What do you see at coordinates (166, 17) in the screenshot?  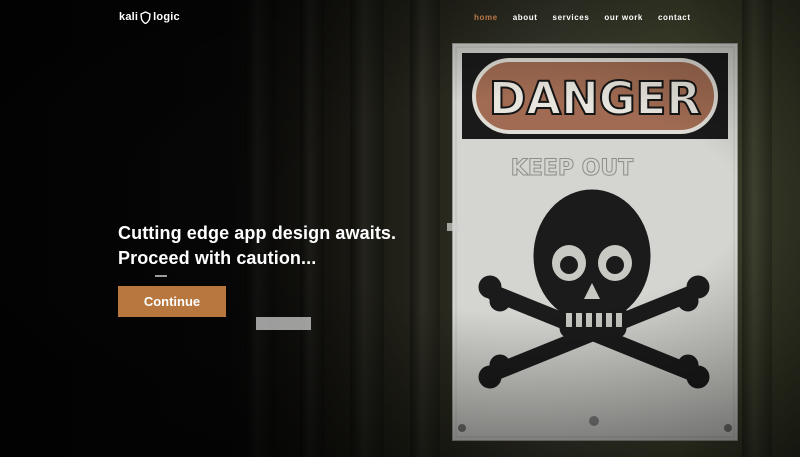 I see `brand-name-right: logic` at bounding box center [166, 17].